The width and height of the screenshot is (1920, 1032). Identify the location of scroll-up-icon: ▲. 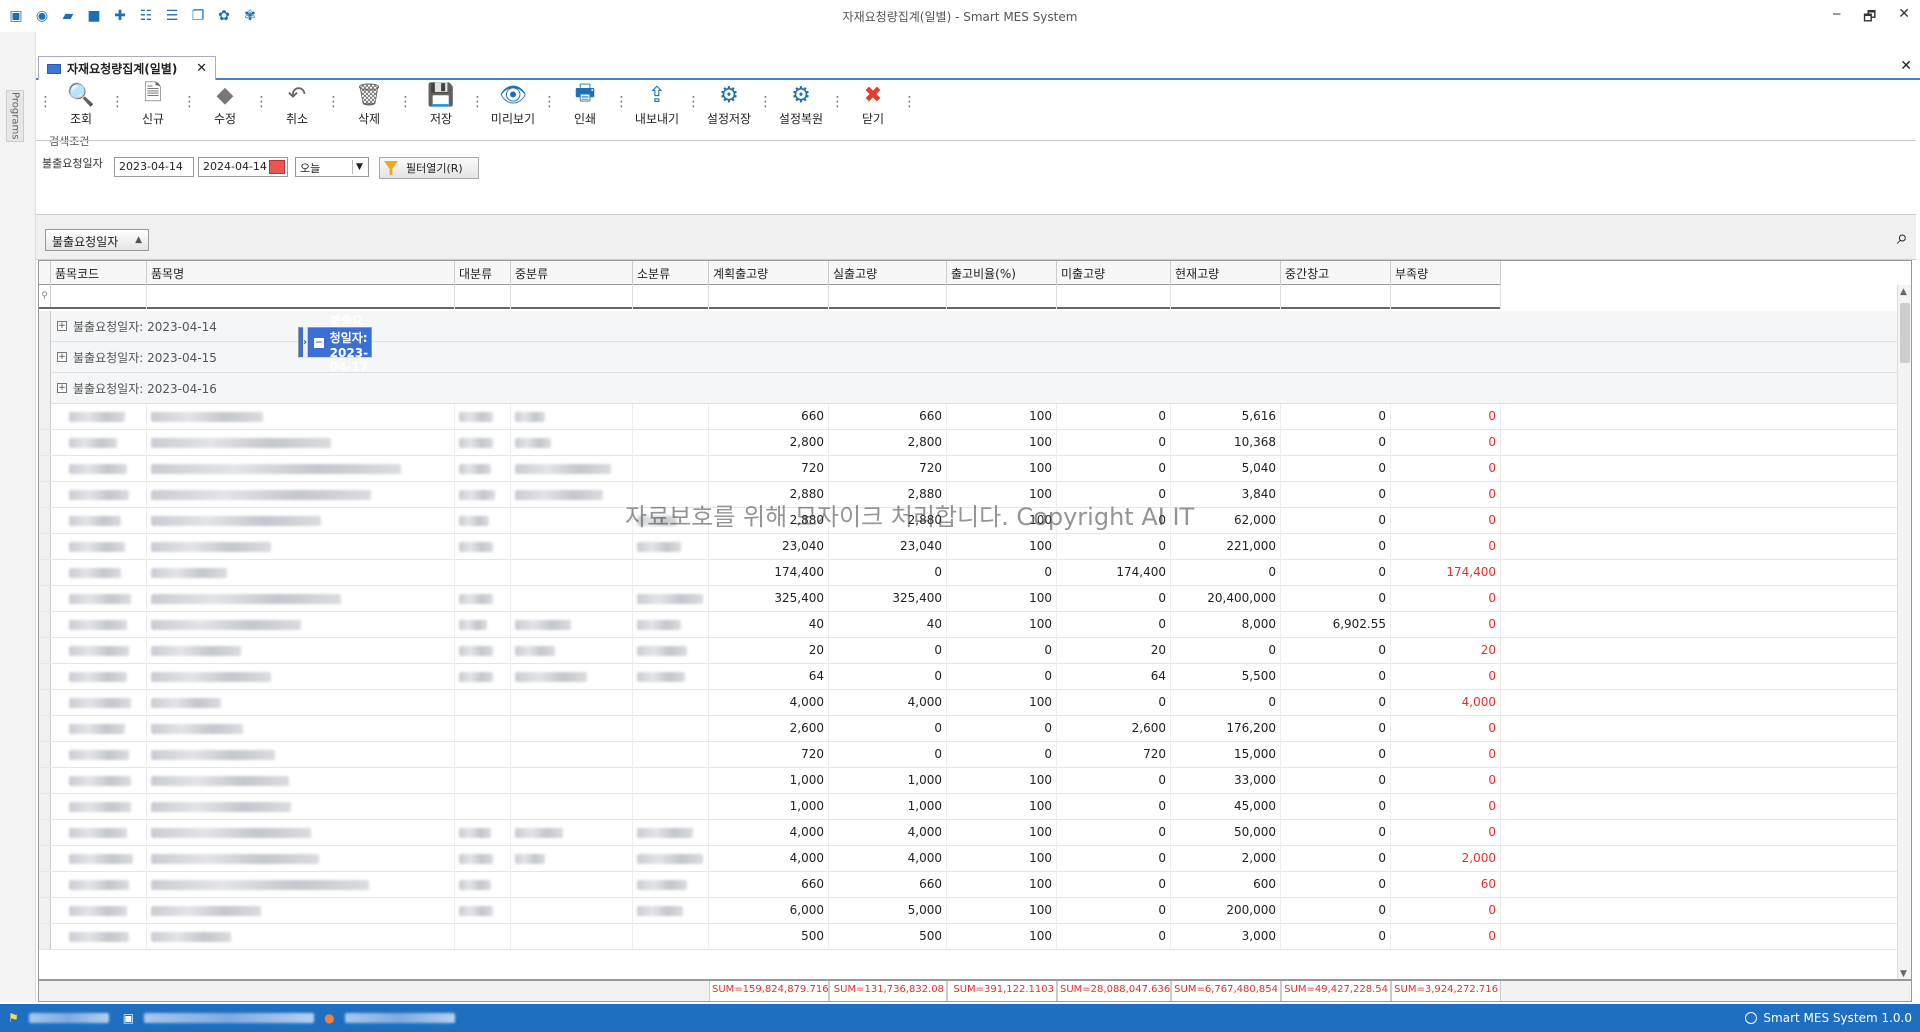
(1903, 292).